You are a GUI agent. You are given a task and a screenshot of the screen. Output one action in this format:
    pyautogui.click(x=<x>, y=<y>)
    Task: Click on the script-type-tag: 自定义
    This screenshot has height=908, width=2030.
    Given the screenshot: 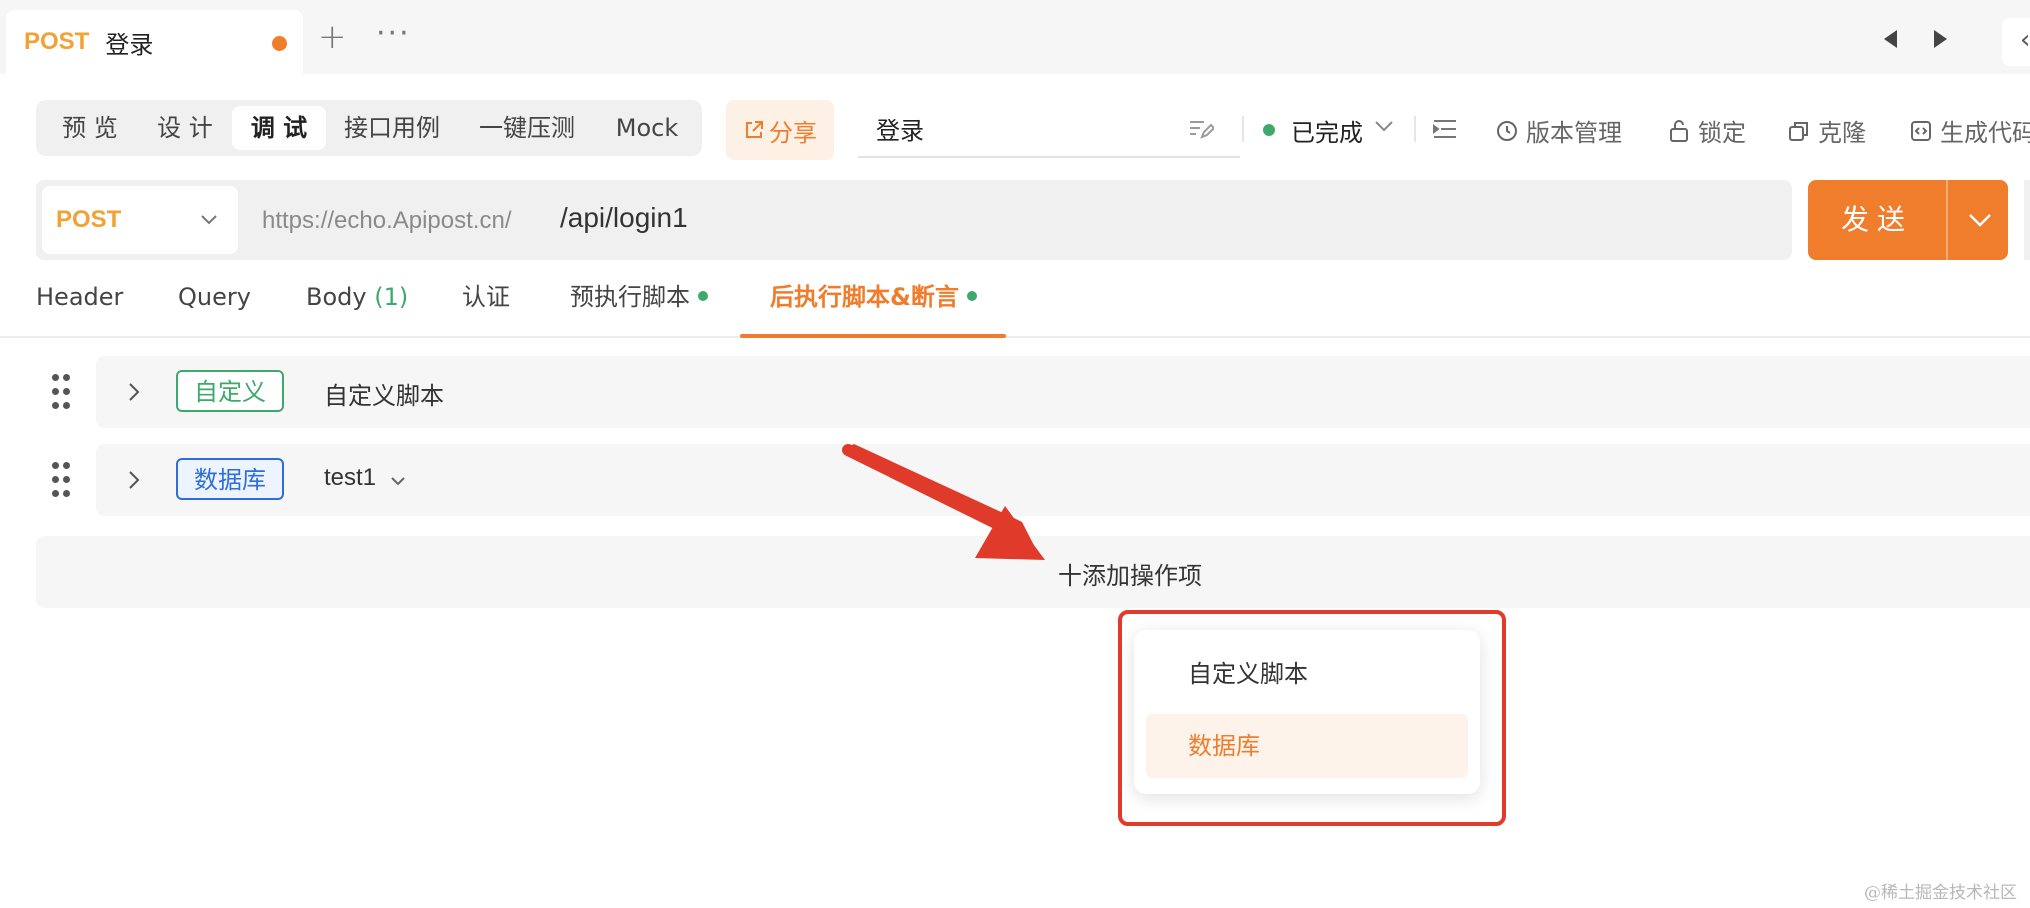 What is the action you would take?
    pyautogui.click(x=230, y=391)
    